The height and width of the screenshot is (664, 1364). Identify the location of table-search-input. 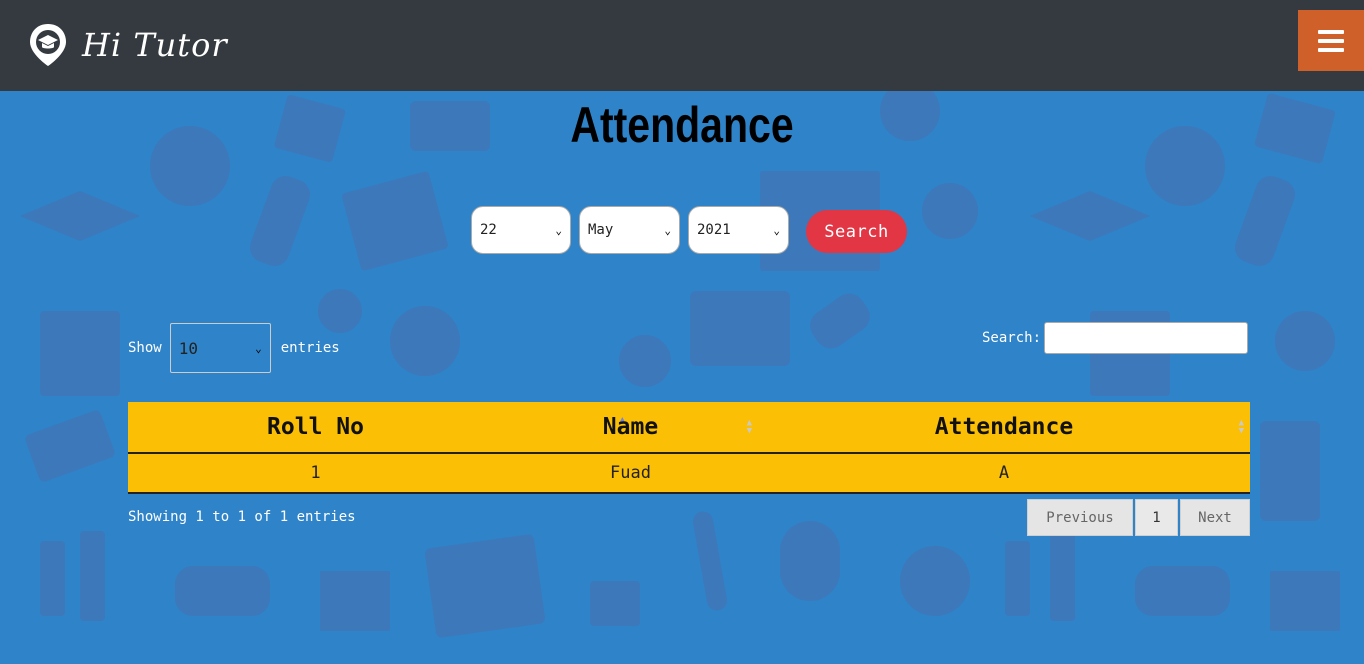
(1146, 338).